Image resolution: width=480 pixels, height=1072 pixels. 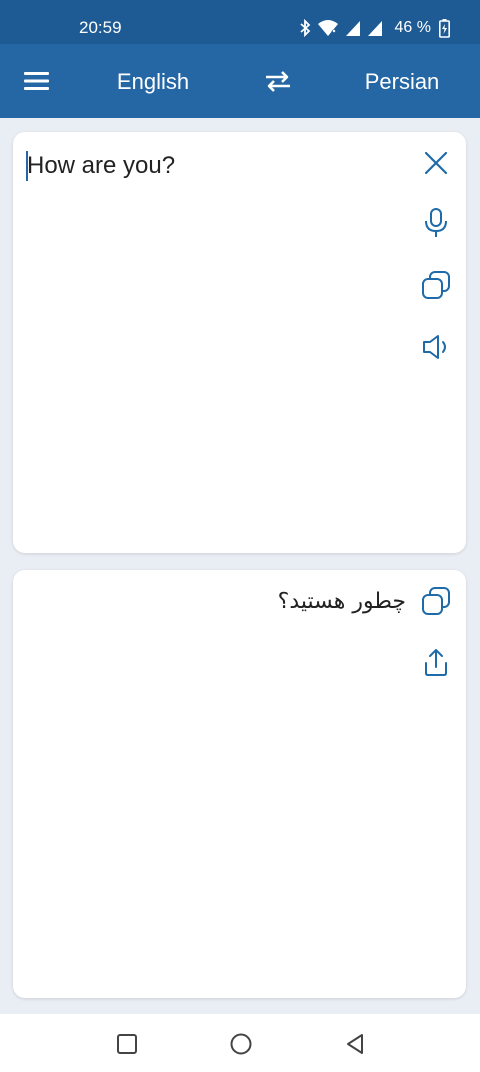 I want to click on speaker-icon, so click(x=434, y=347).